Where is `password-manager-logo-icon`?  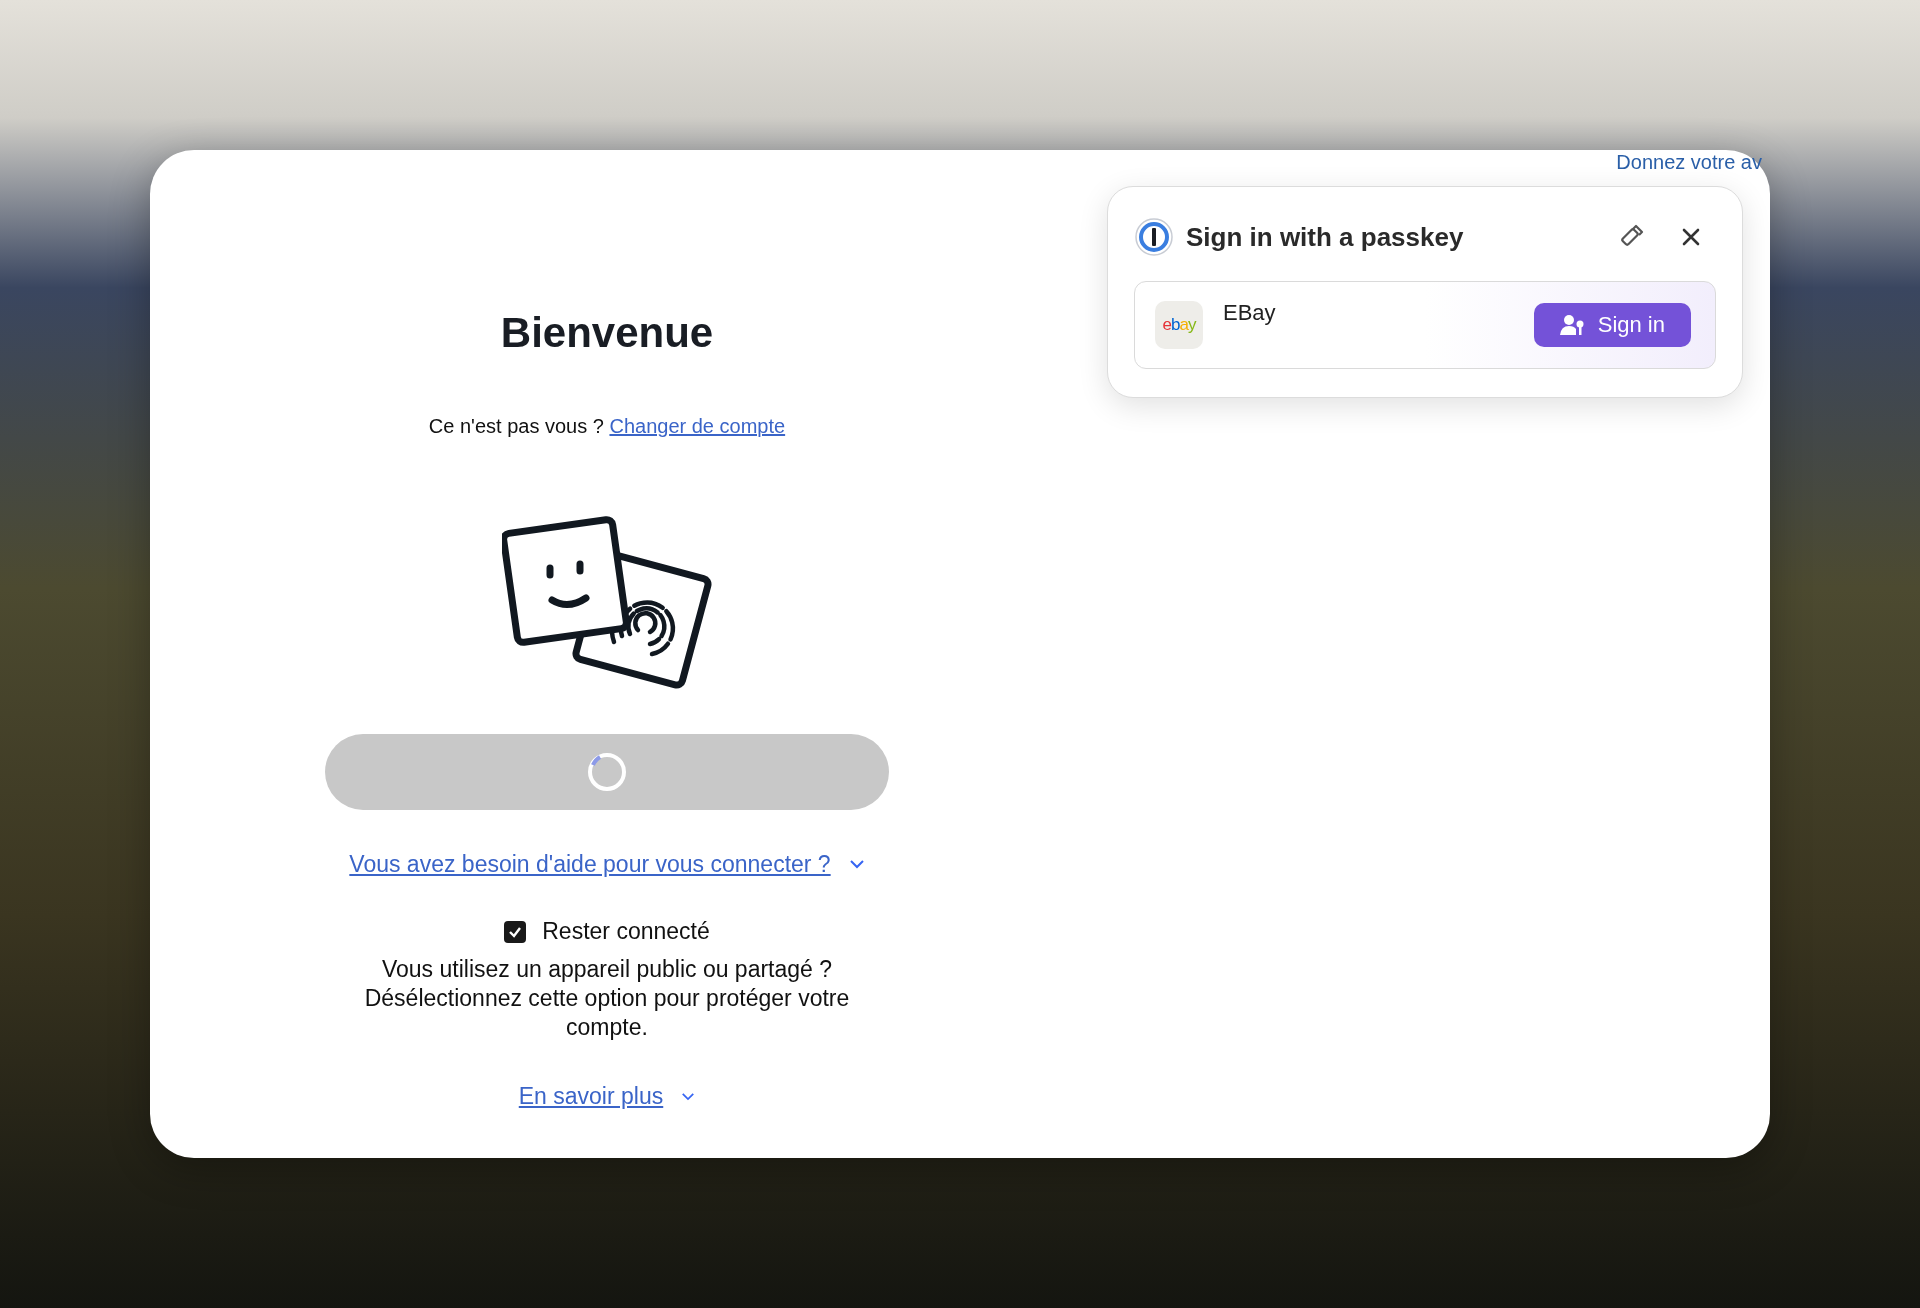 password-manager-logo-icon is located at coordinates (1154, 237).